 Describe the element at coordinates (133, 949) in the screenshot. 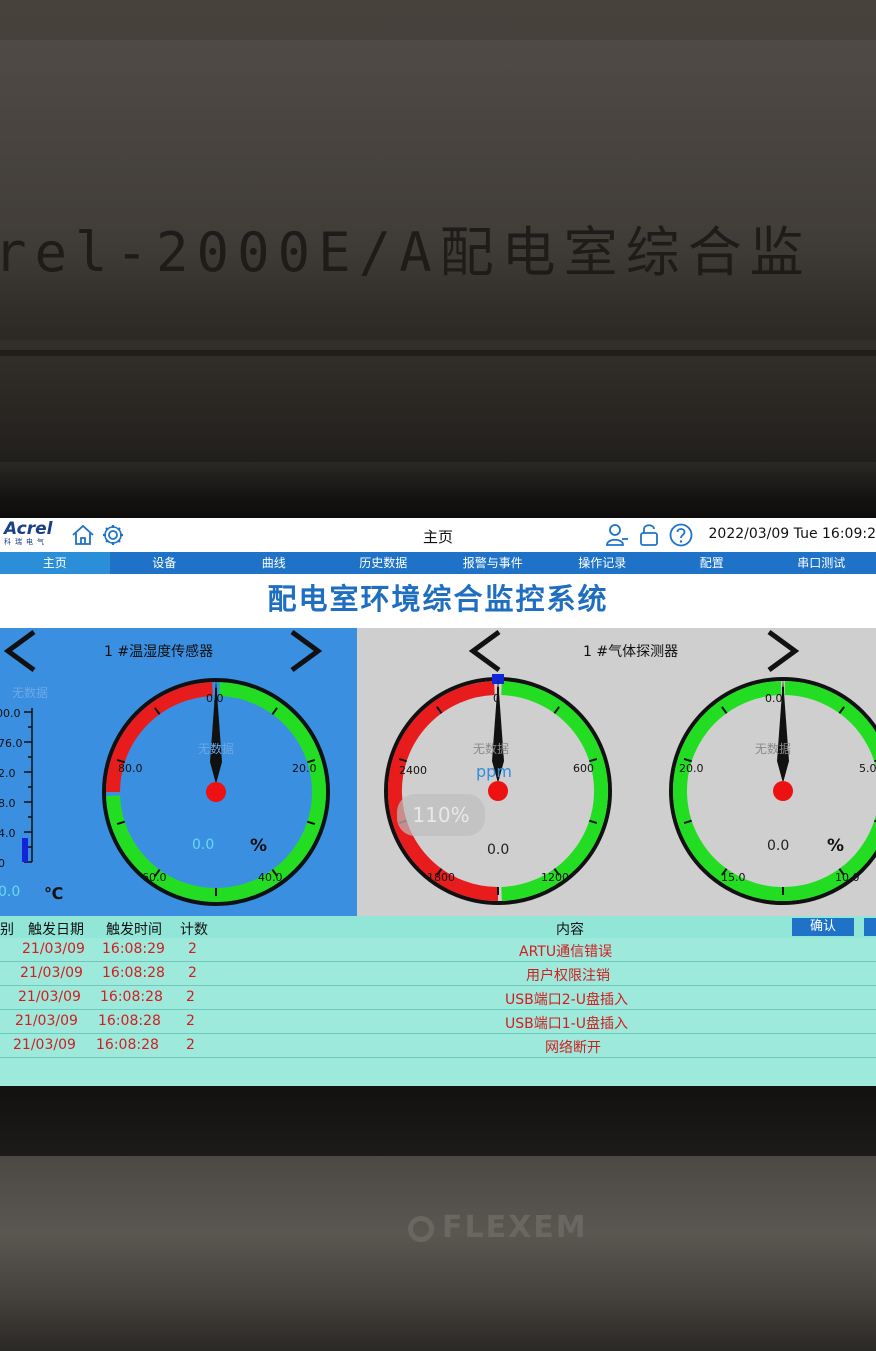

I see `row-time: 16:08:29` at that location.